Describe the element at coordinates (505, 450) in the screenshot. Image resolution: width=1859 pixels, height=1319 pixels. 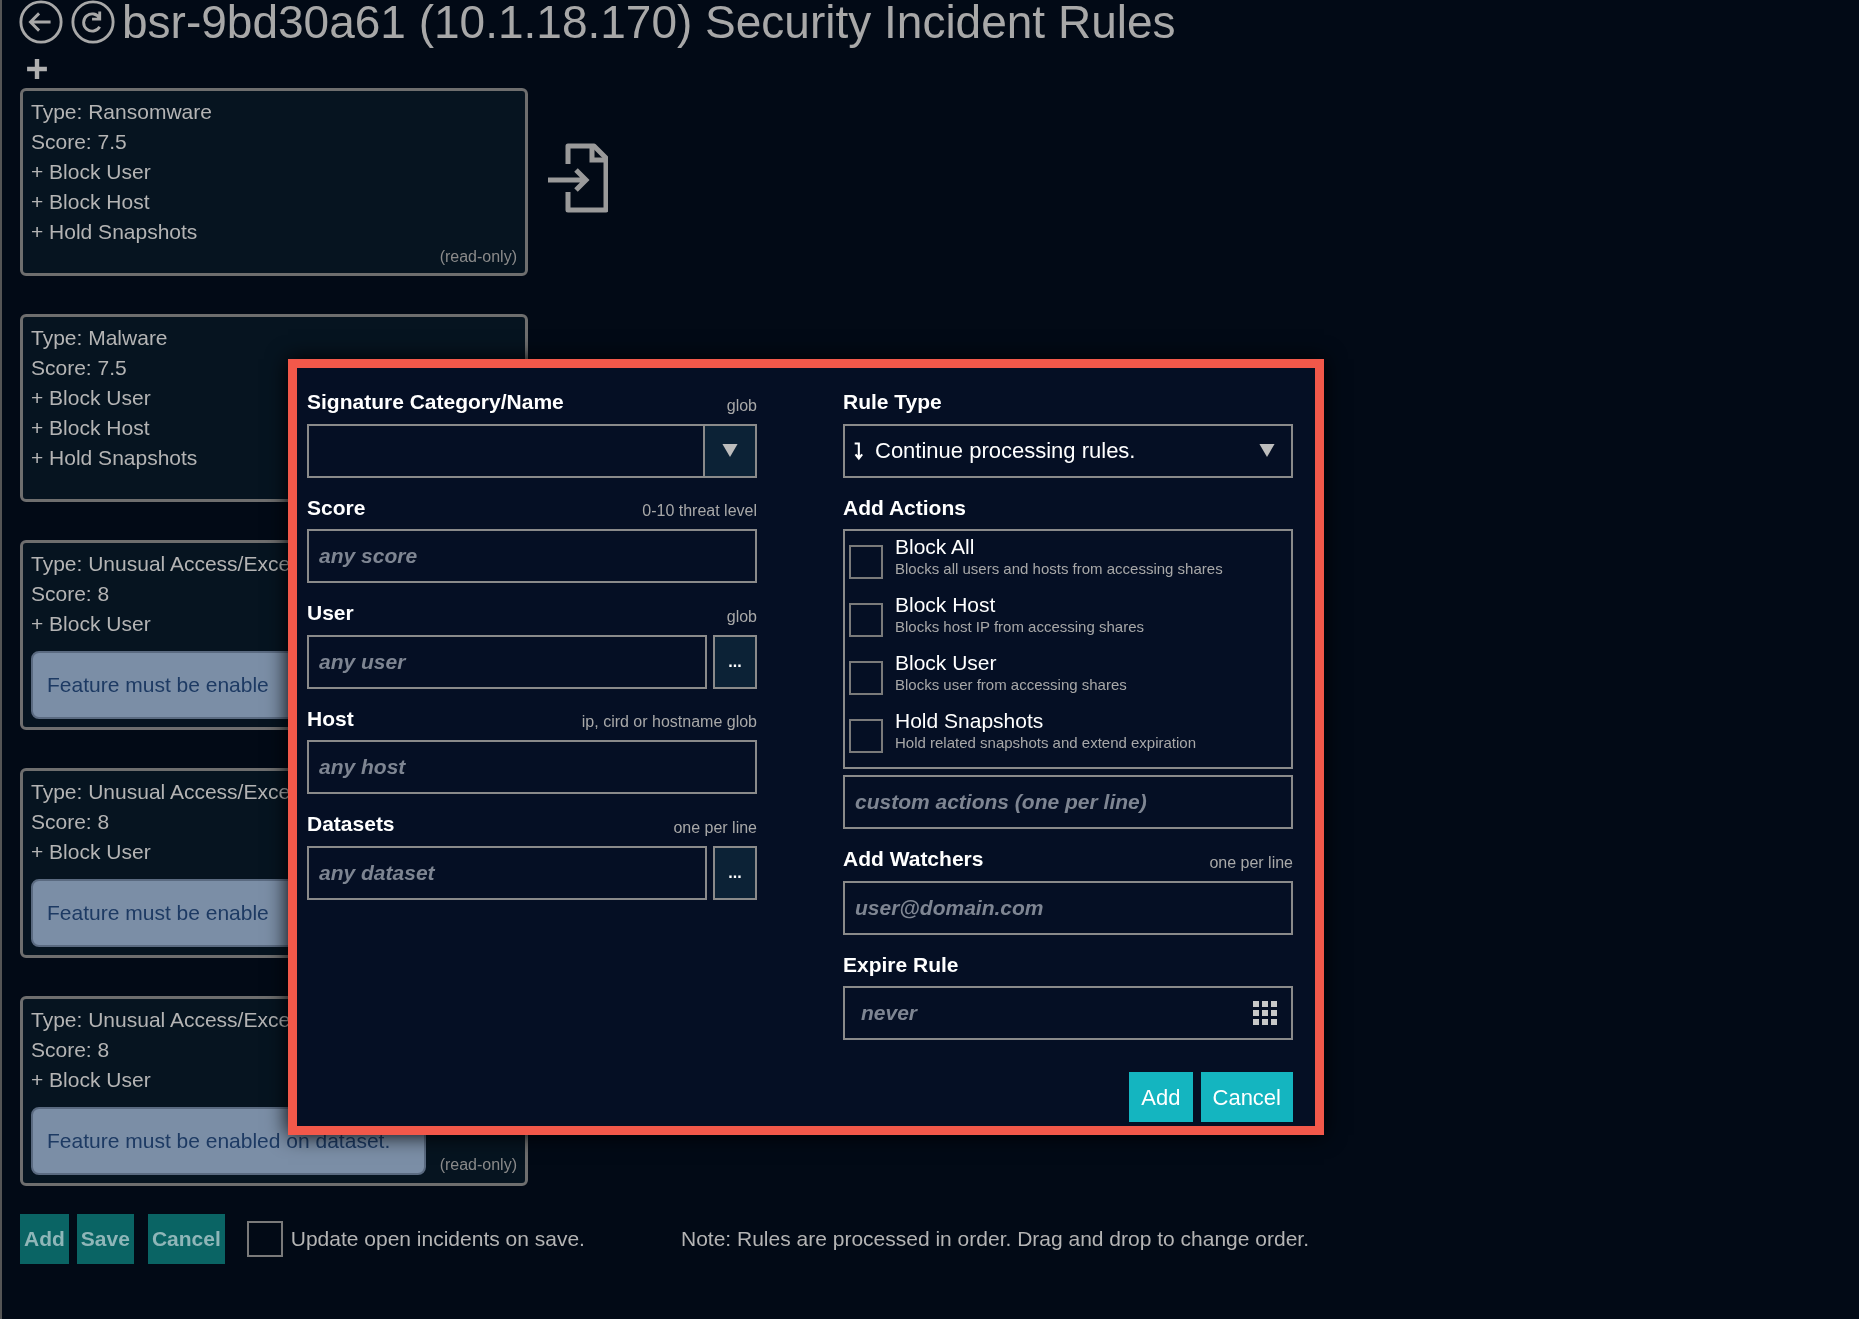
I see `signature-field` at that location.